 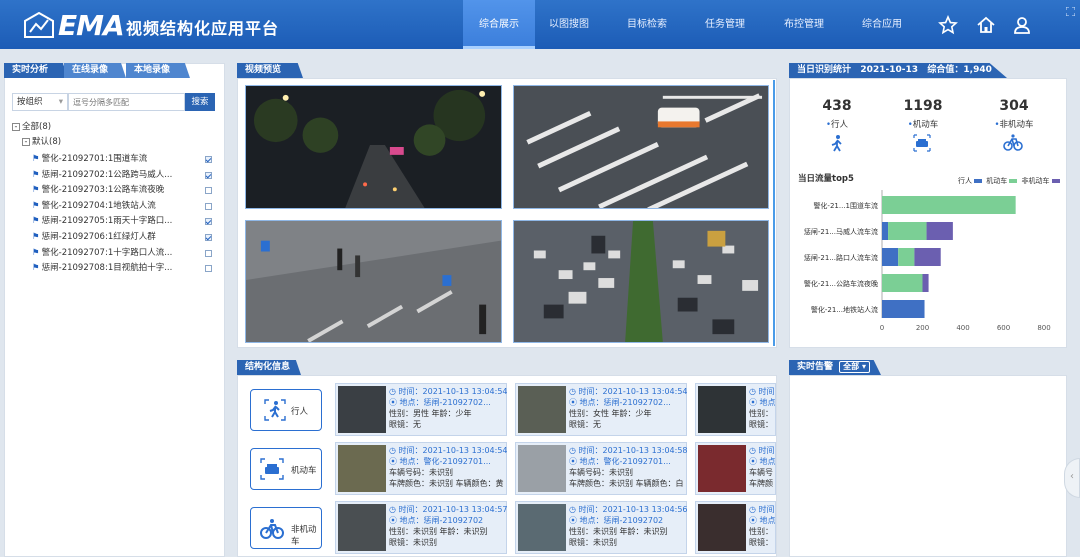 What do you see at coordinates (902, 283) in the screenshot?
I see `bar-segment-机动车` at bounding box center [902, 283].